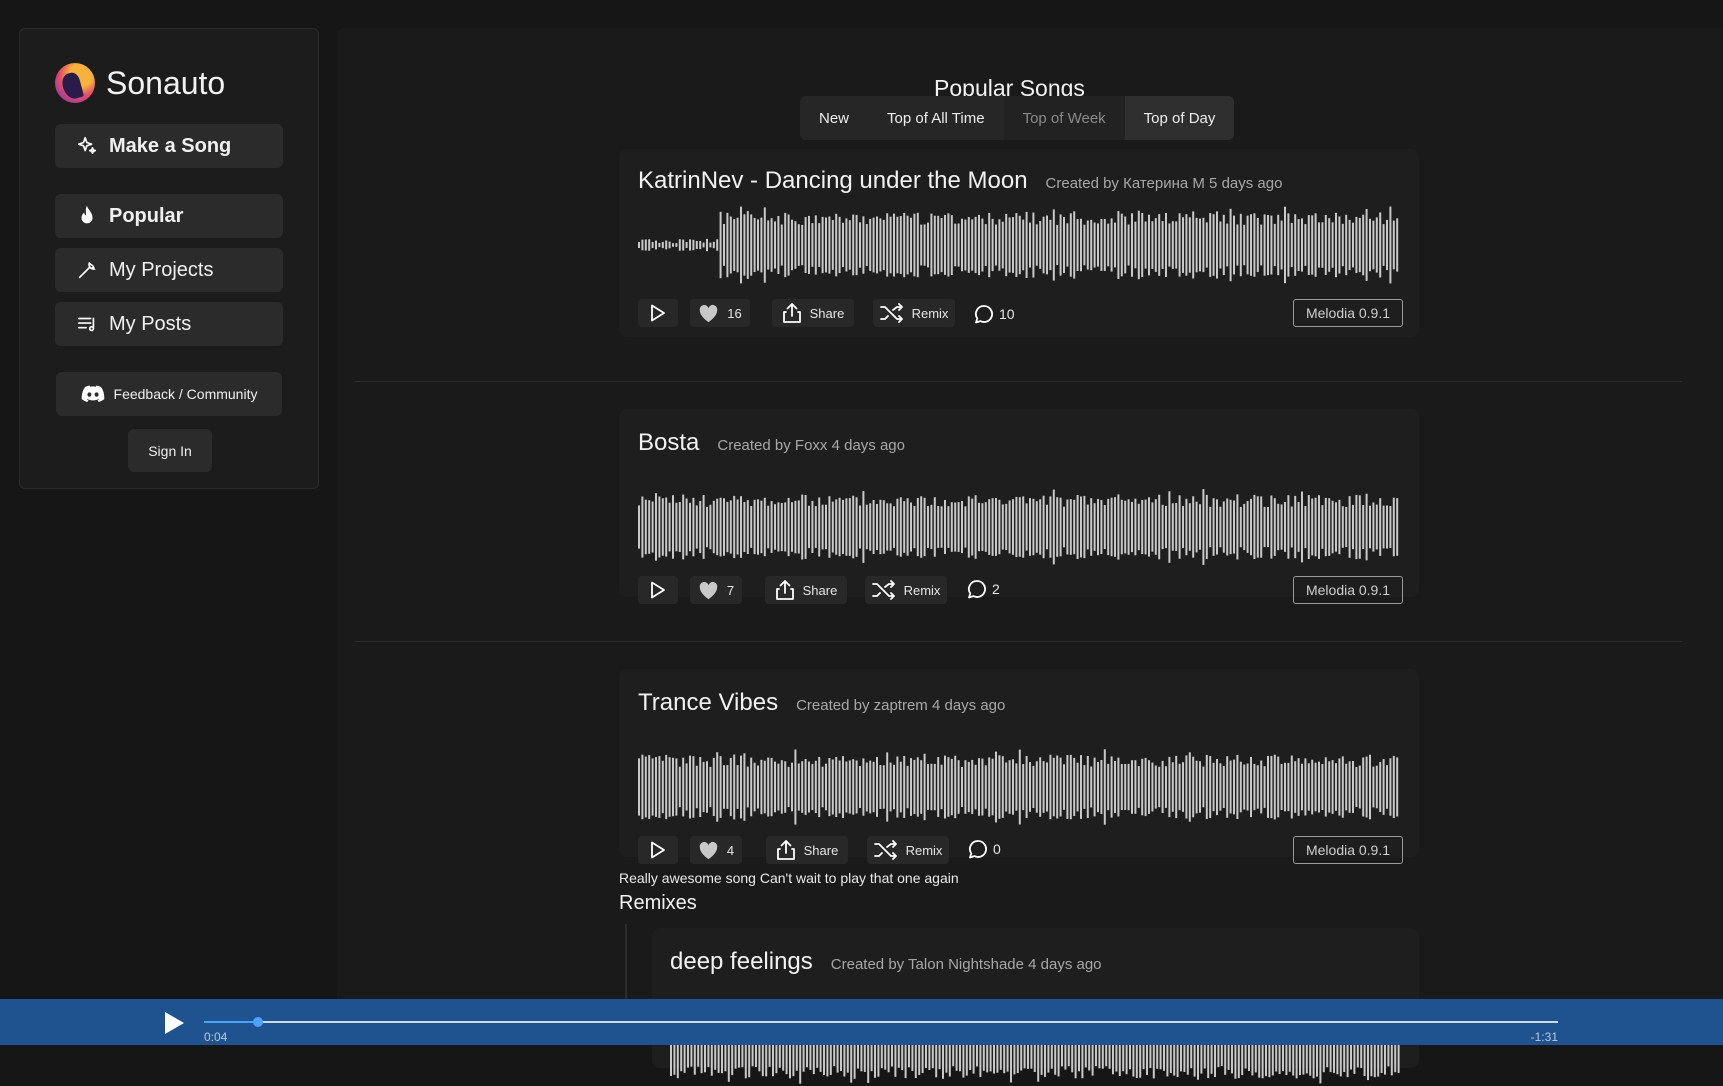 This screenshot has height=1086, width=1723. Describe the element at coordinates (169, 324) in the screenshot. I see `sidebar-item-my-posts: My Posts` at that location.